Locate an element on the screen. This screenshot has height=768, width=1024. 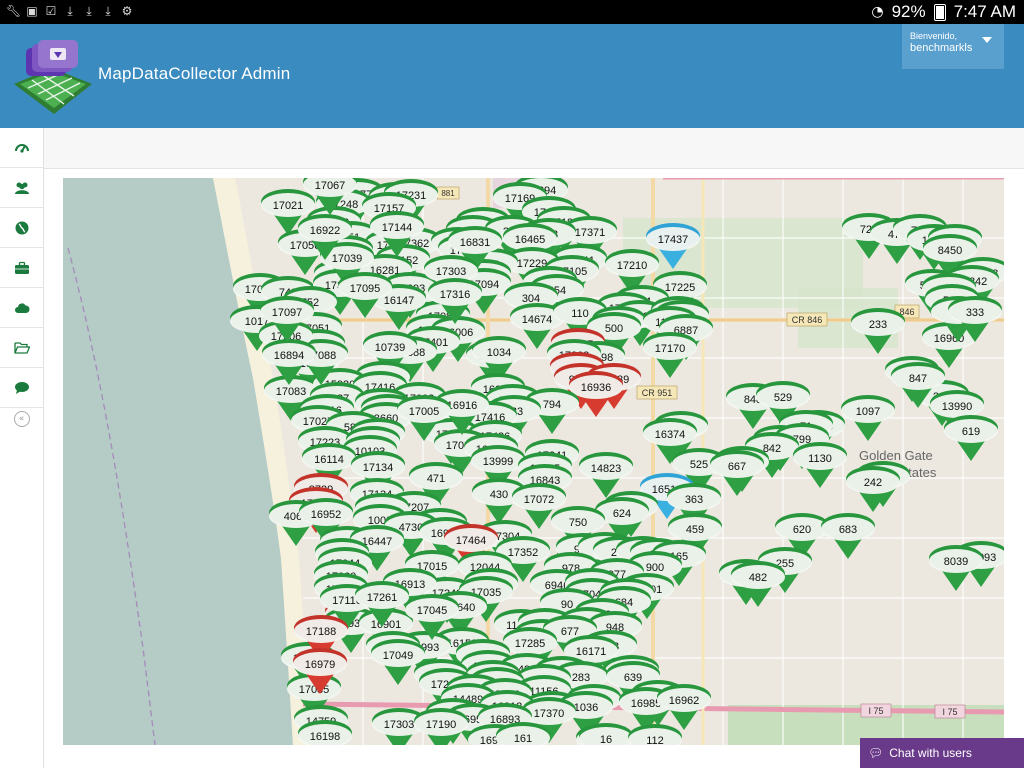
marker-label: 430 is located at coordinates (499, 495).